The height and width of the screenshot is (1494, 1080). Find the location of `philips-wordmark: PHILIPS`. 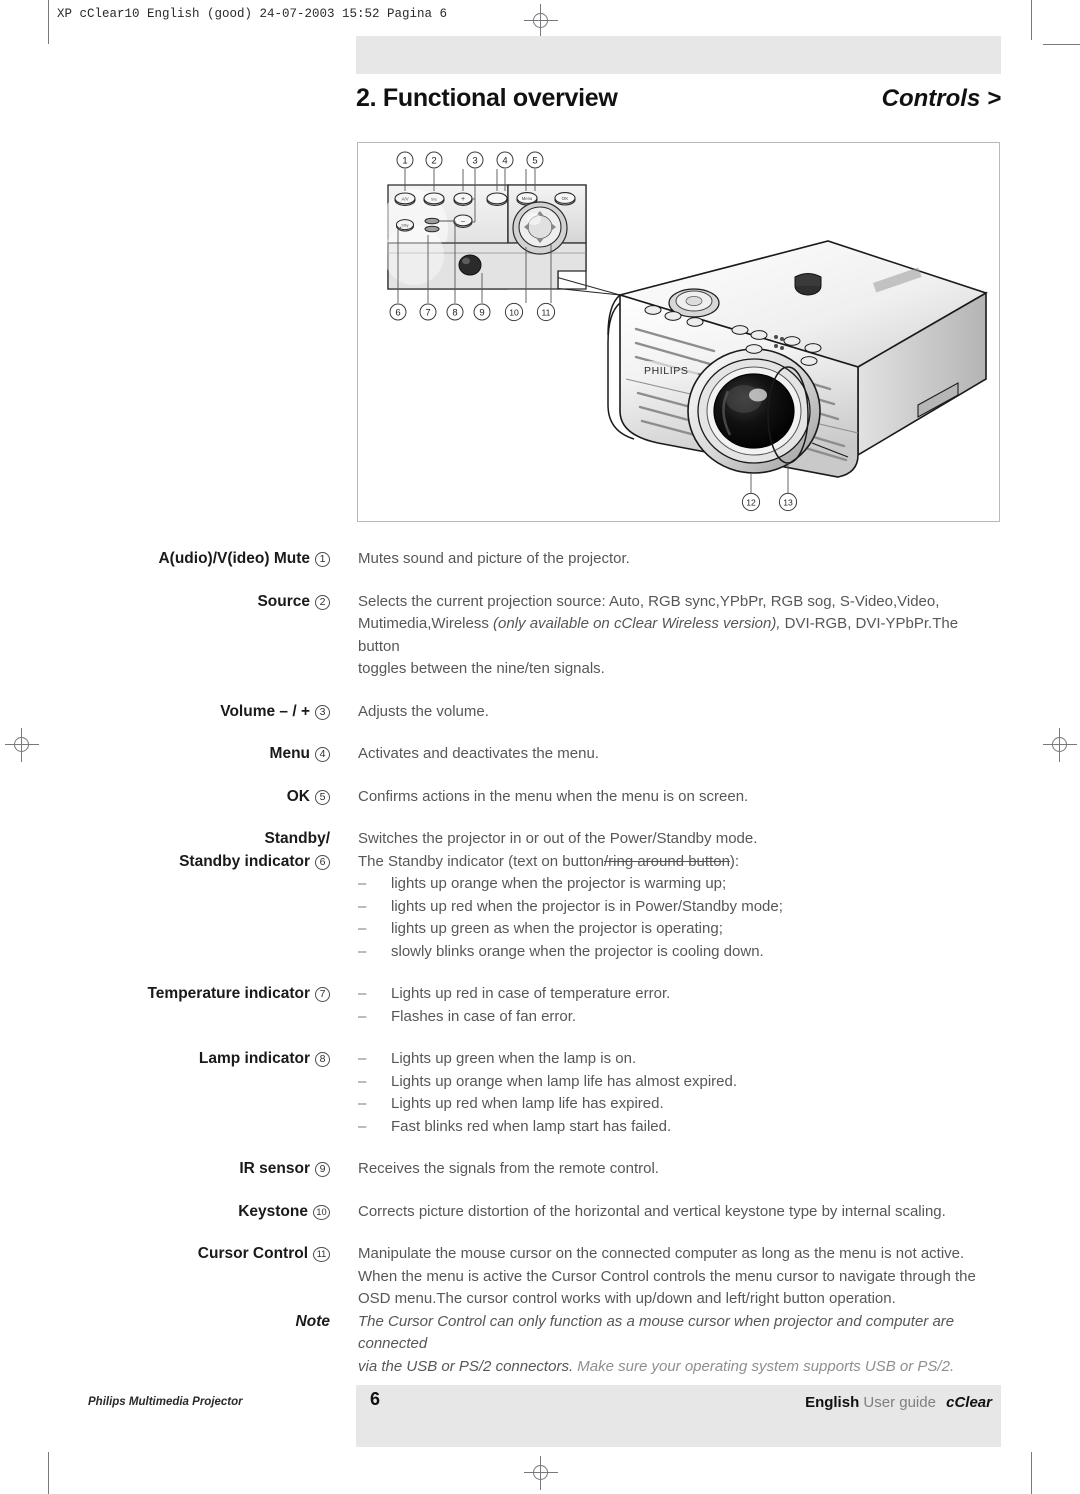

philips-wordmark: PHILIPS is located at coordinates (669, 369).